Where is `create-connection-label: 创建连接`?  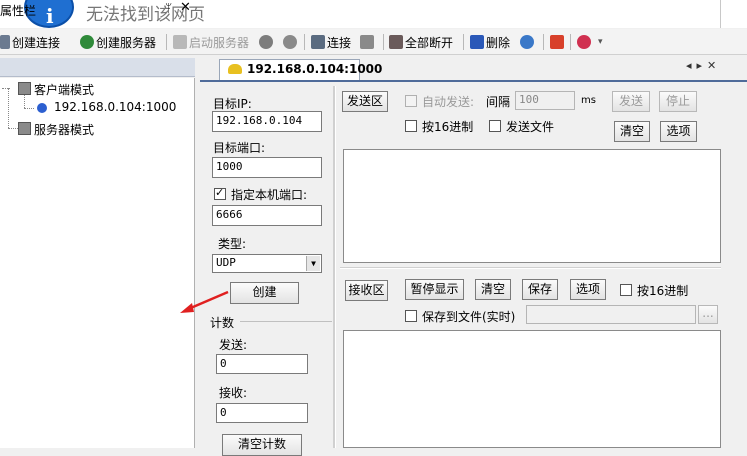
create-connection-label: 创建连接 is located at coordinates (36, 42).